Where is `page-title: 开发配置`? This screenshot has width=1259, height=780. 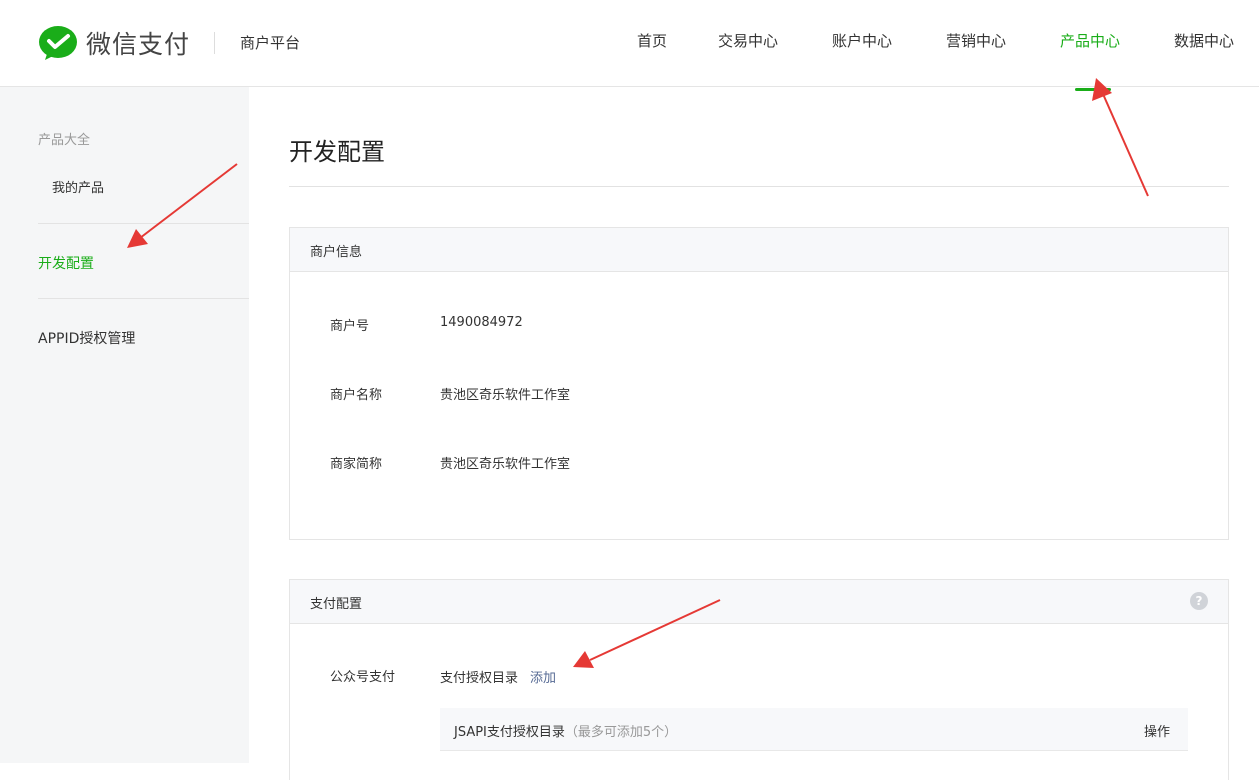
page-title: 开发配置 is located at coordinates (337, 152).